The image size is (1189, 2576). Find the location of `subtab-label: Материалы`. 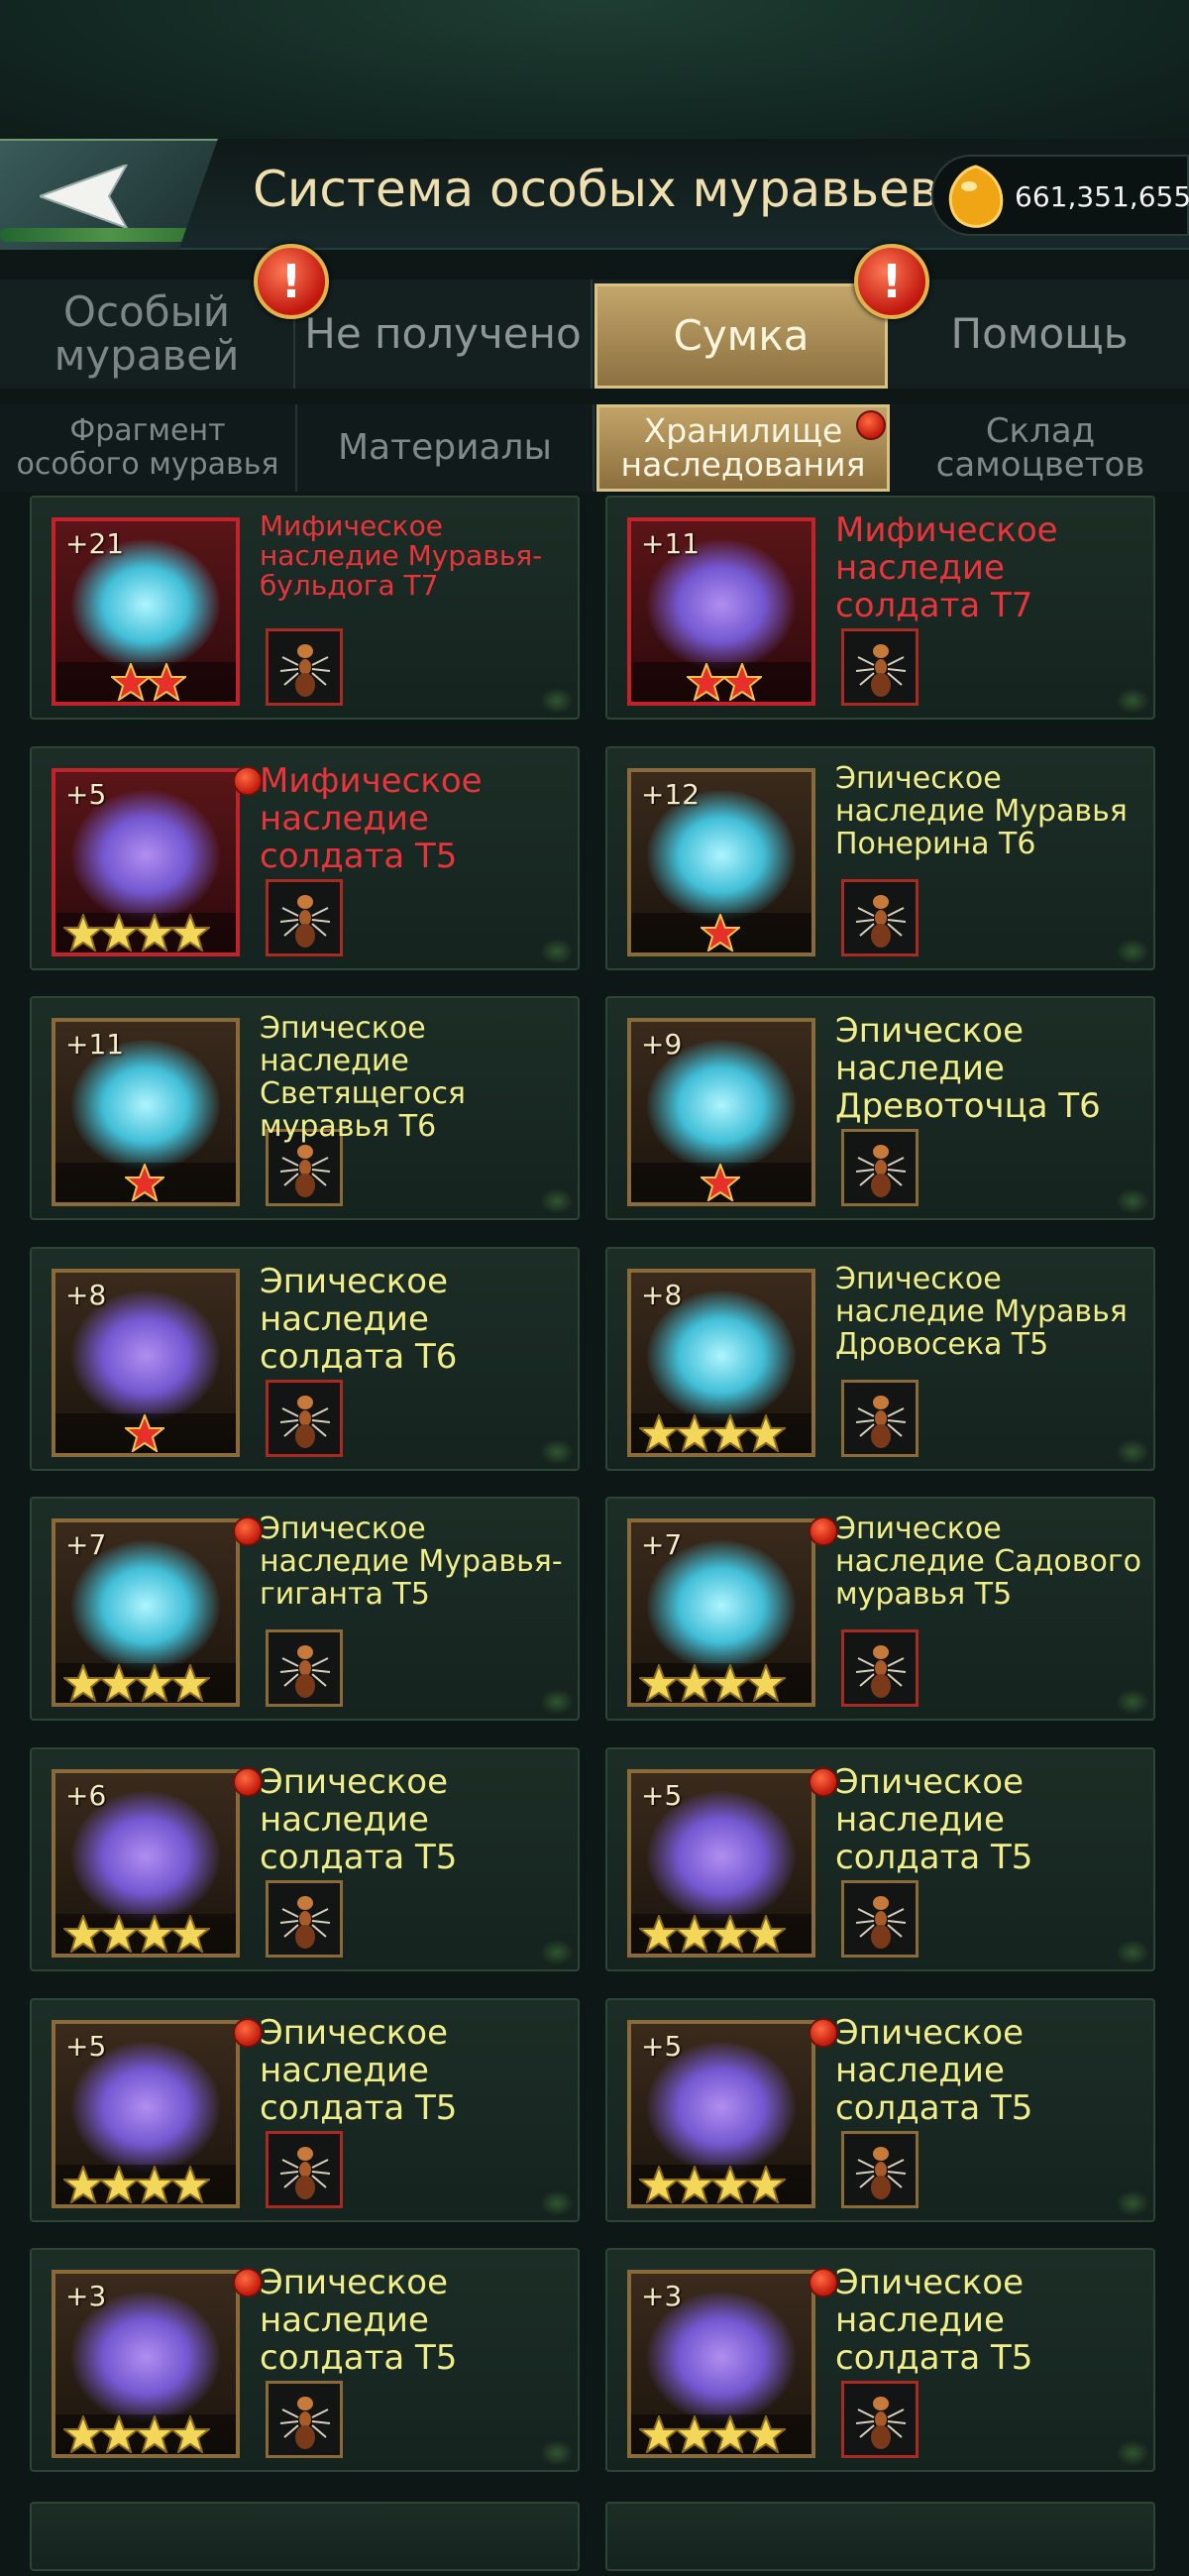

subtab-label: Материалы is located at coordinates (445, 447).